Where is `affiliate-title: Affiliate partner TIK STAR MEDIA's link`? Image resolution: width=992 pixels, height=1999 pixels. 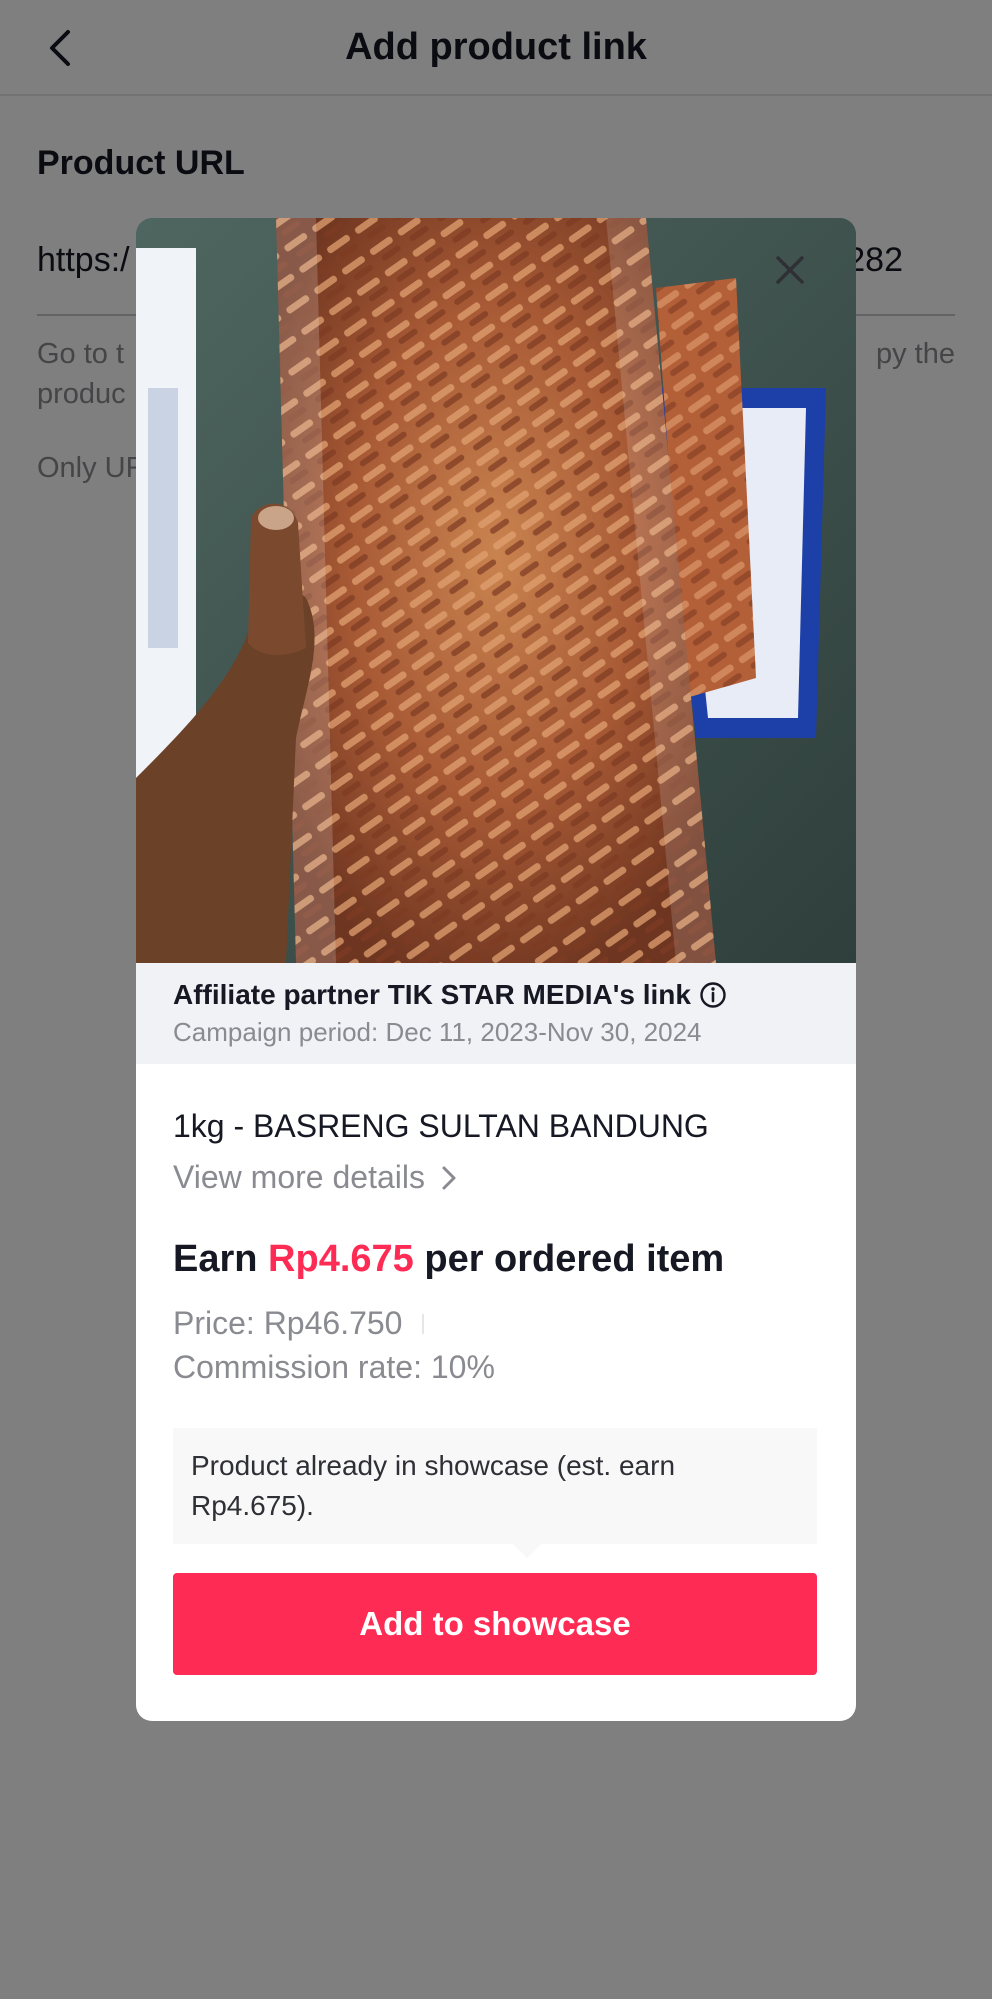
affiliate-title: Affiliate partner TIK STAR MEDIA's link is located at coordinates (432, 994).